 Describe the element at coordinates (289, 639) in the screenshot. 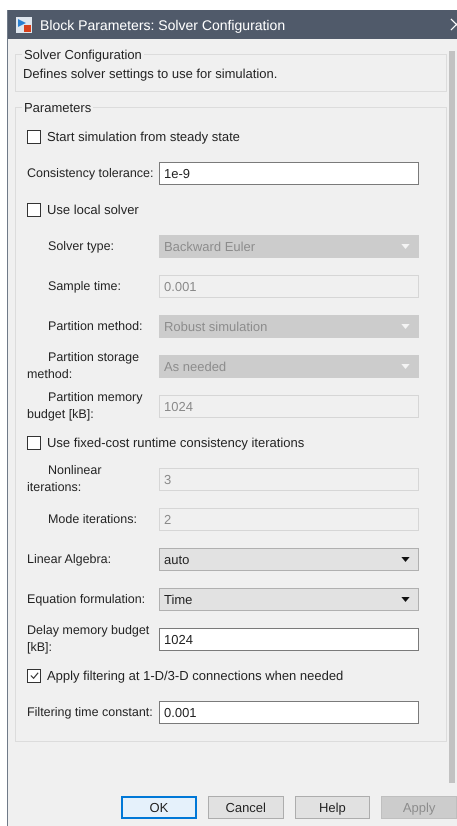

I see `input-field: 1024` at that location.